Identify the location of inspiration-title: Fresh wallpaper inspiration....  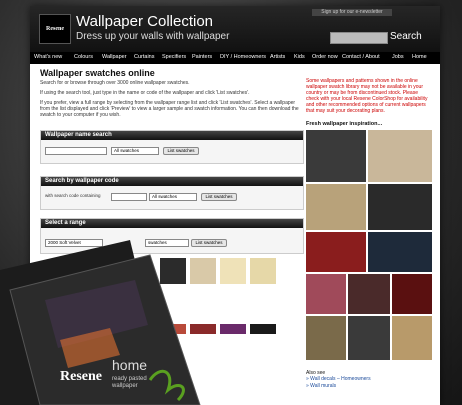
(344, 124).